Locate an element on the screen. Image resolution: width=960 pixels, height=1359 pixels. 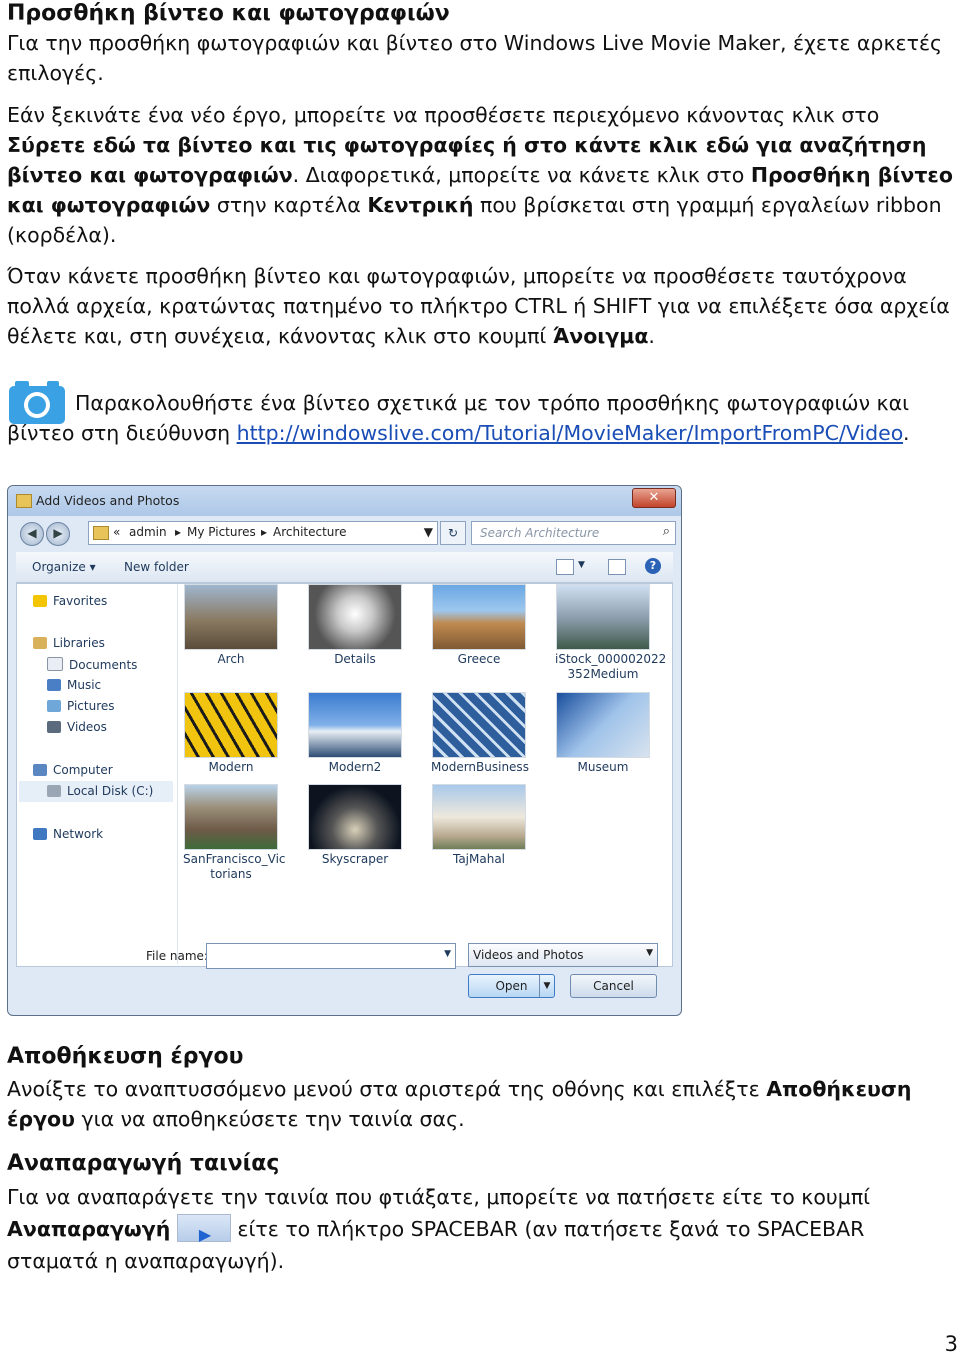
open-button: Open ▼ is located at coordinates (511, 986).